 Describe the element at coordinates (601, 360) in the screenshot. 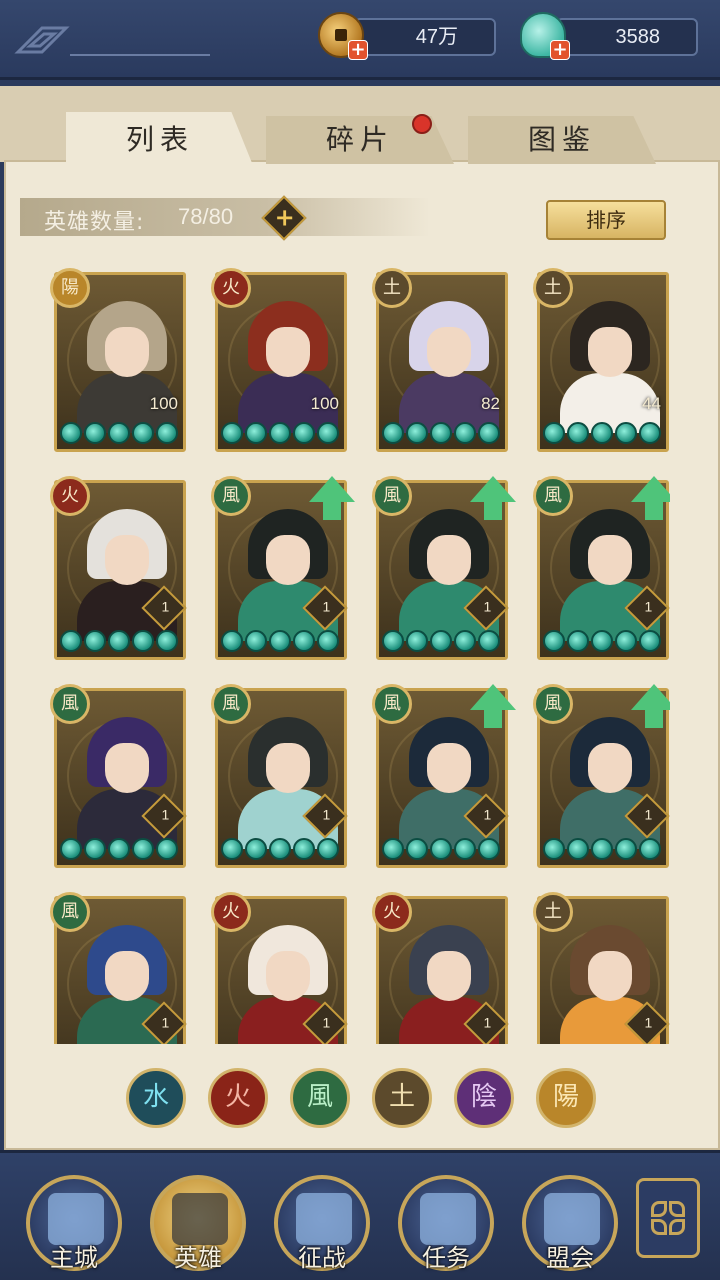

I see `hero-card: 土 44` at that location.